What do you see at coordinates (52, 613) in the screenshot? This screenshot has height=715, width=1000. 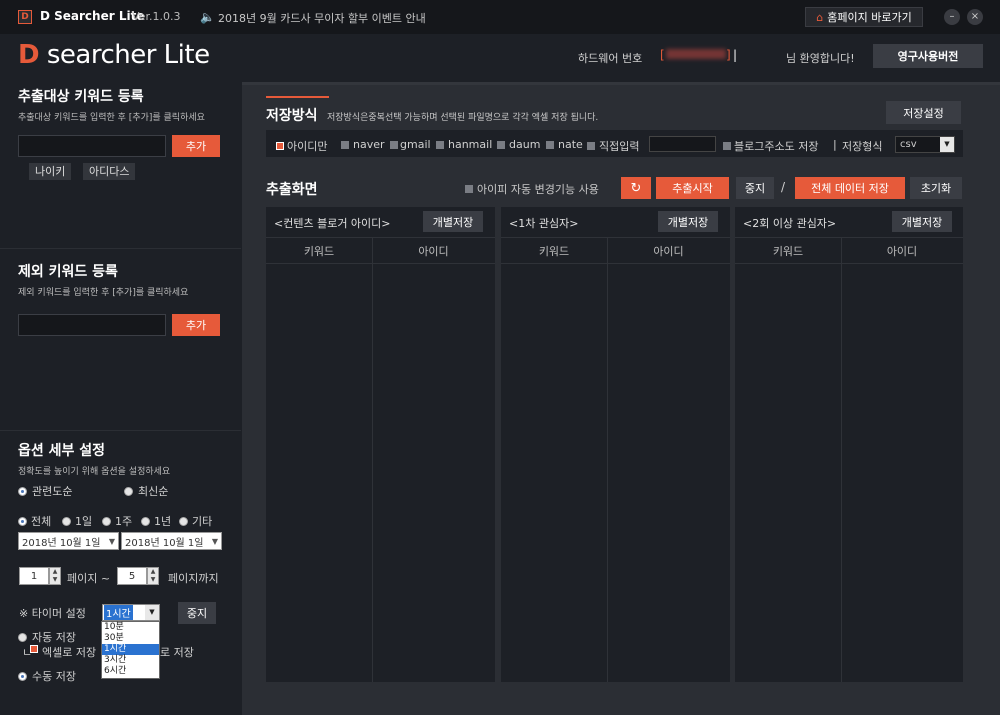 I see `timer-label: ※ 타이머 설정` at bounding box center [52, 613].